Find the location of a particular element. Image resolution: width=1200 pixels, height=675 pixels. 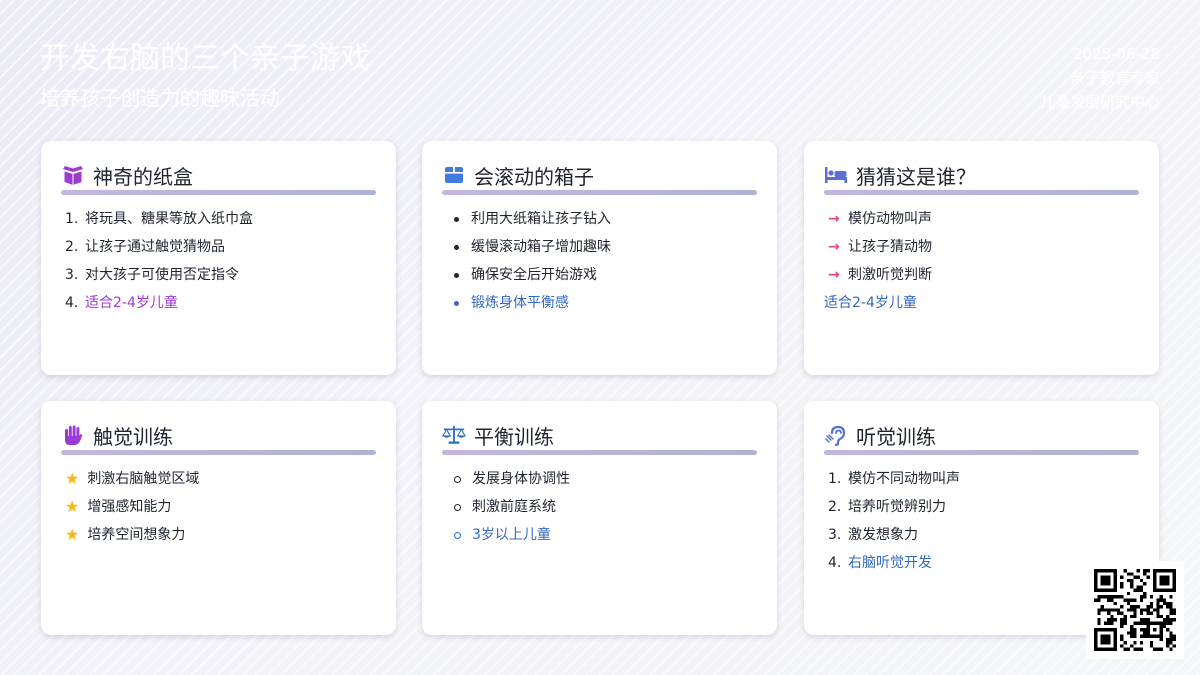

item-list: → 模仿动物叫声 → 让孩子猜动物 → 刺激听觉判断 适合2-4岁儿童 is located at coordinates (981, 261).